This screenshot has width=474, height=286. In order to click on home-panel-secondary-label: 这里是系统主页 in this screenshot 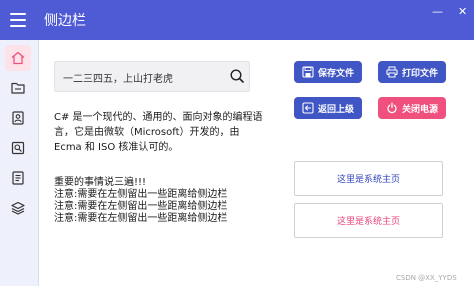, I will do `click(368, 222)`.